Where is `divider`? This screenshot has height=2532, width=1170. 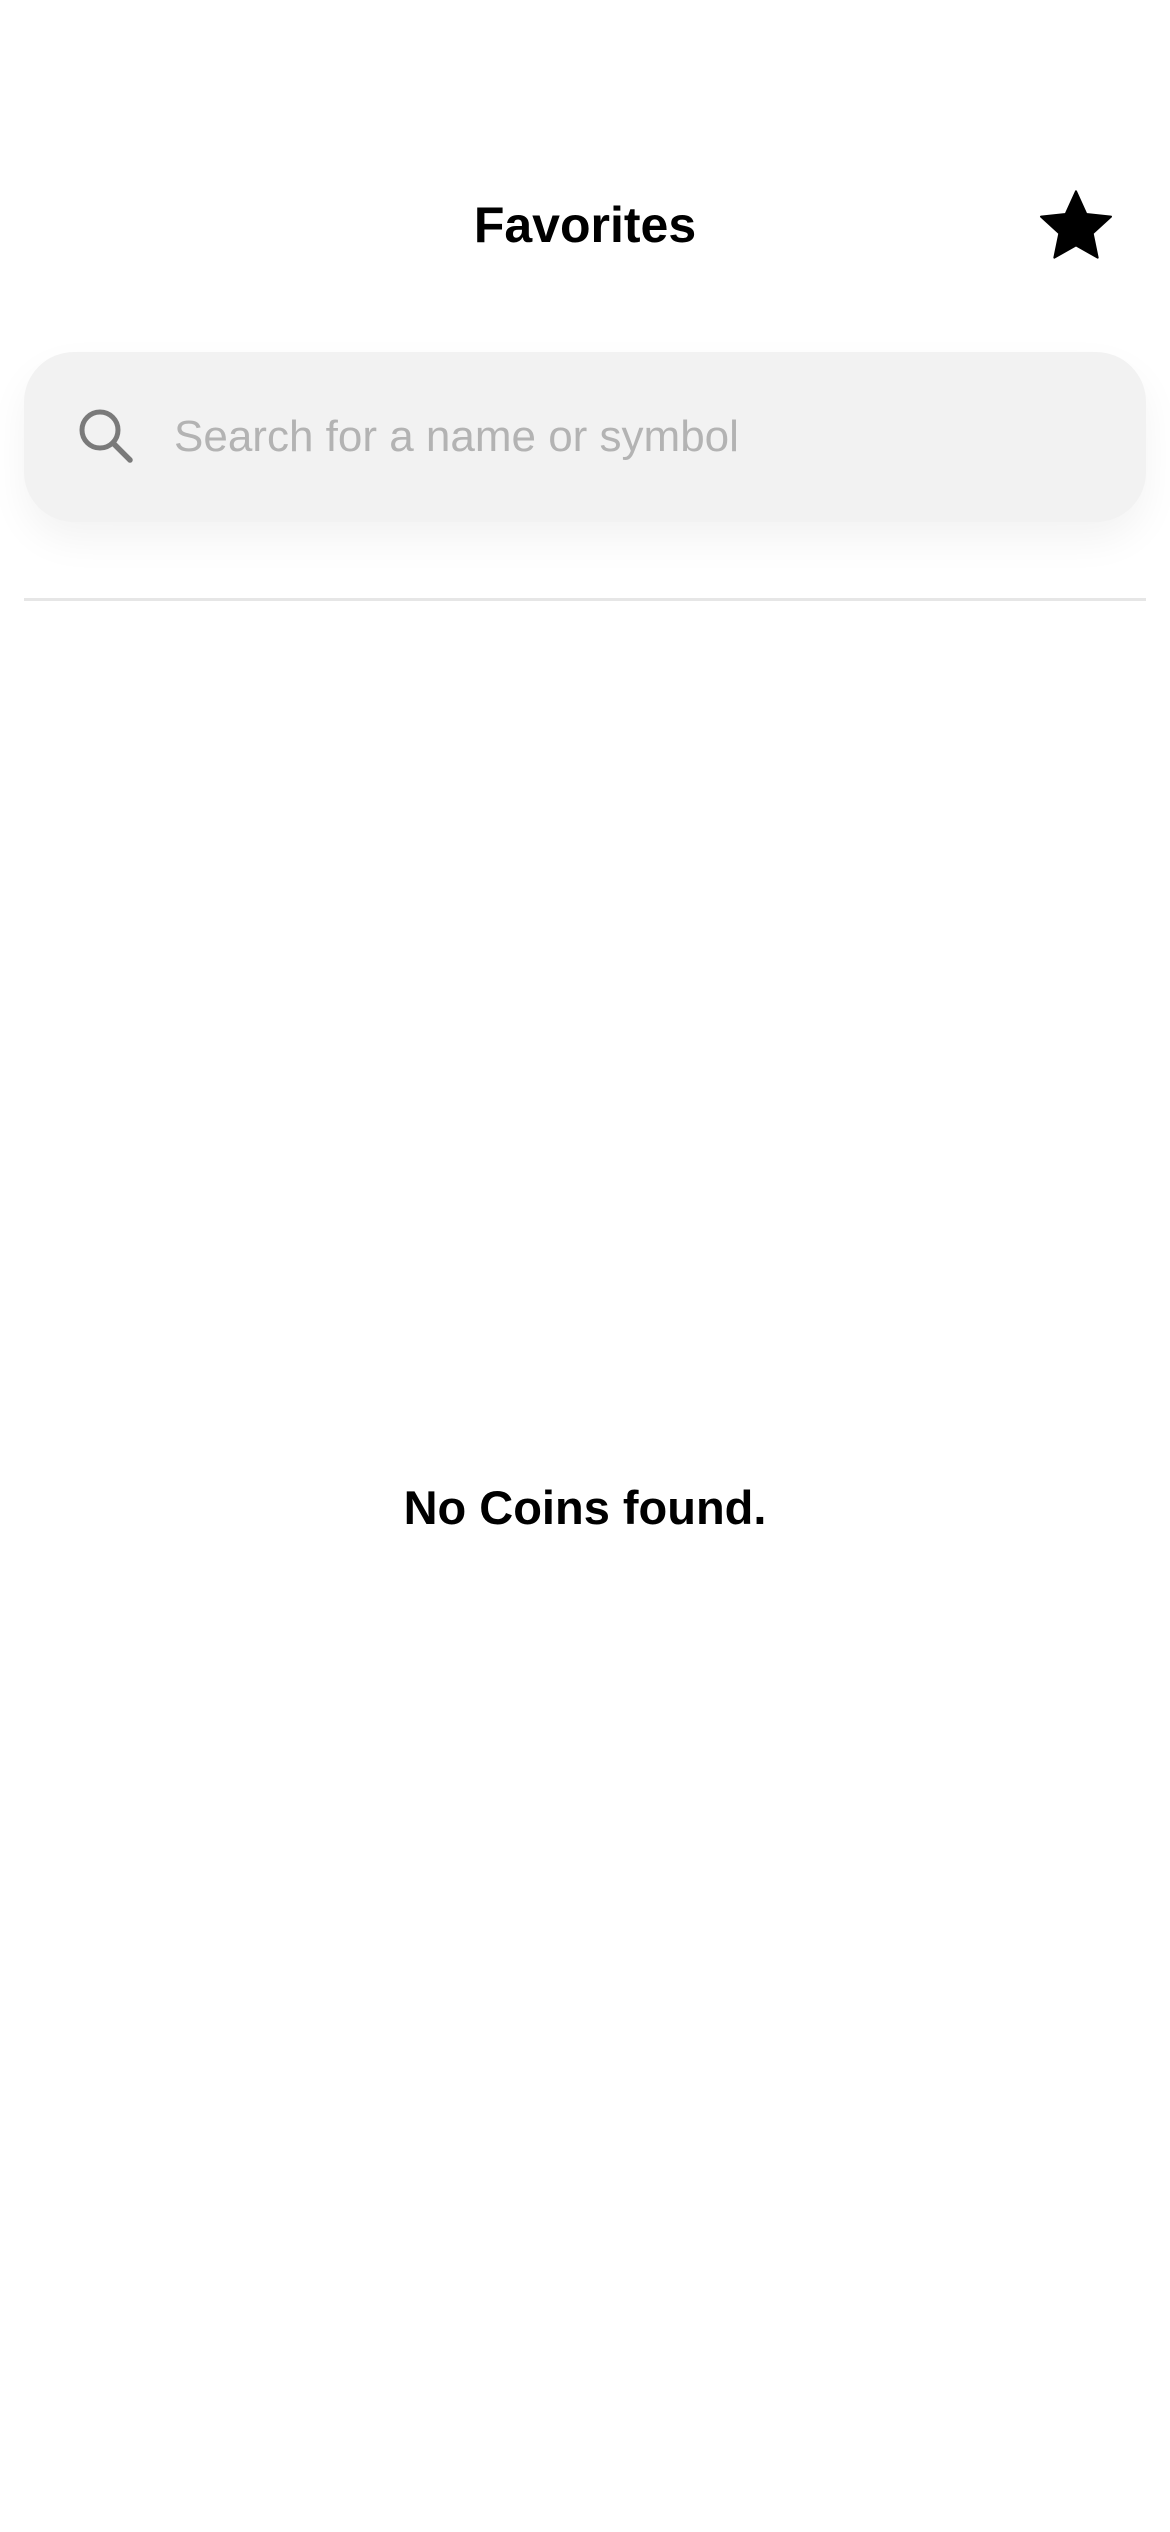 divider is located at coordinates (585, 599).